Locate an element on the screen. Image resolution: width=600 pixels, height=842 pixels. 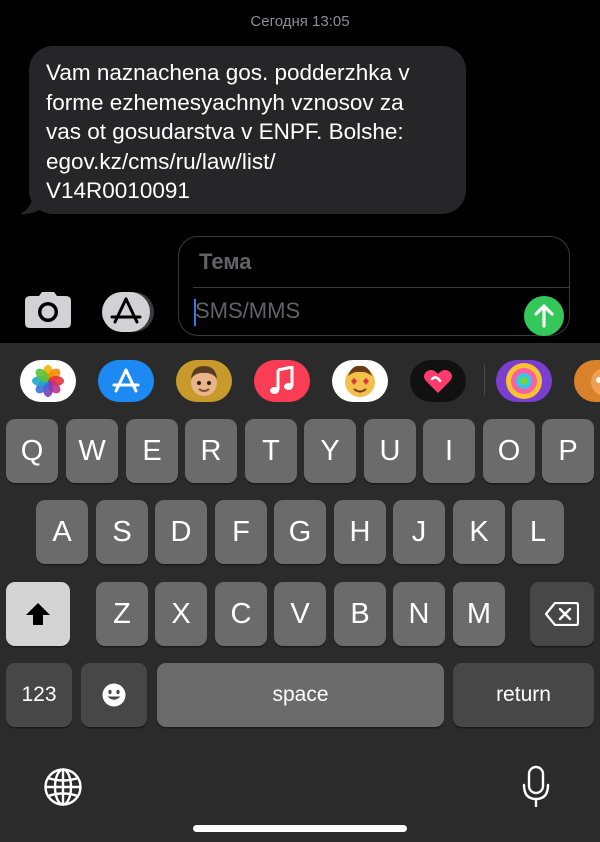
camera-button is located at coordinates (48, 310).